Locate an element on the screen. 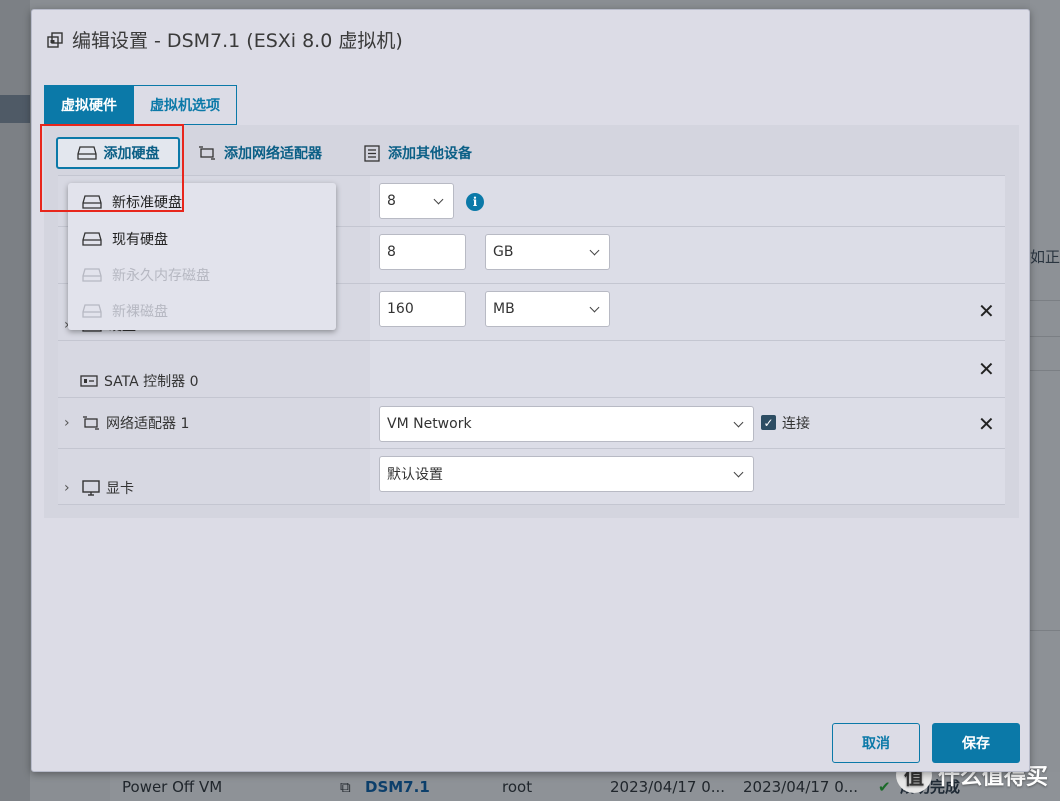  monitor-icon is located at coordinates (91, 488).